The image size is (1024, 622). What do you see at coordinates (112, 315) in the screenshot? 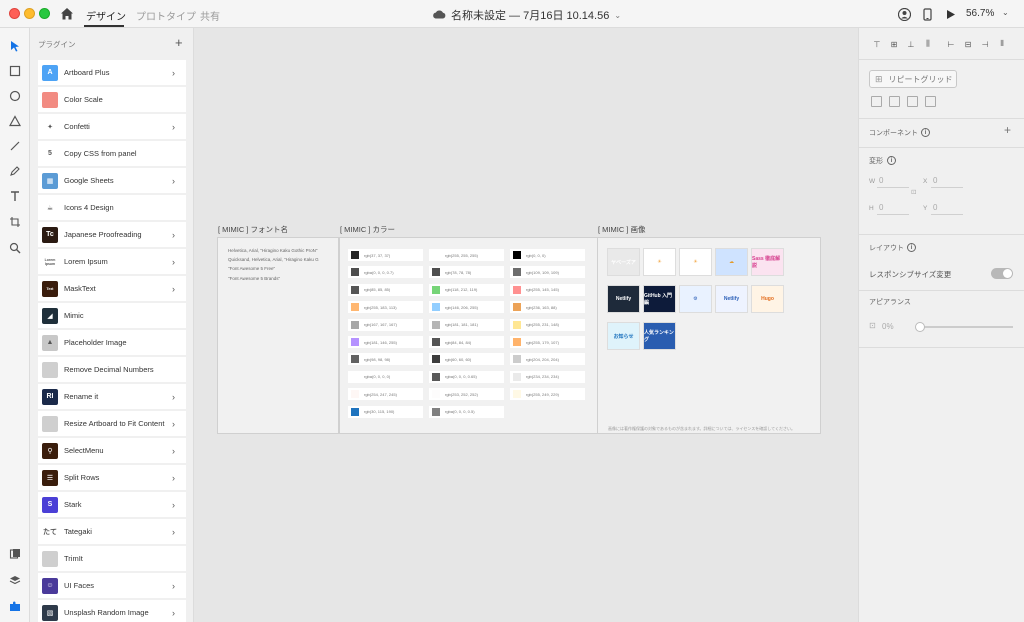
I see `plugin-item: ◢ Mimic` at bounding box center [112, 315].